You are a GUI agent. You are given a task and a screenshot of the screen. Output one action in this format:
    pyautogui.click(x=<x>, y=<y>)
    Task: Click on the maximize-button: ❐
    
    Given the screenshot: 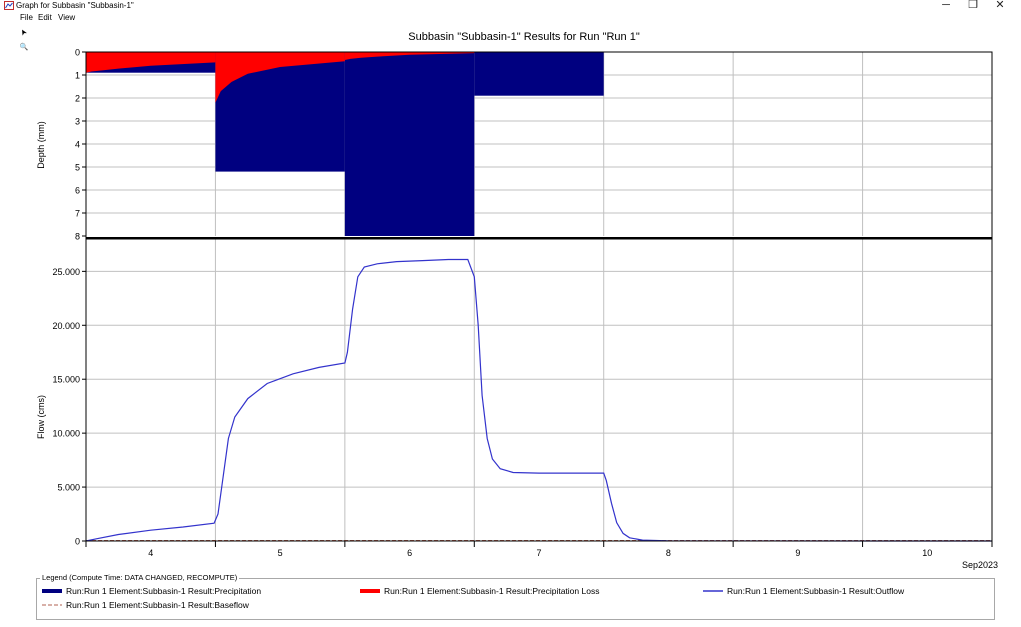 What is the action you would take?
    pyautogui.click(x=973, y=5)
    